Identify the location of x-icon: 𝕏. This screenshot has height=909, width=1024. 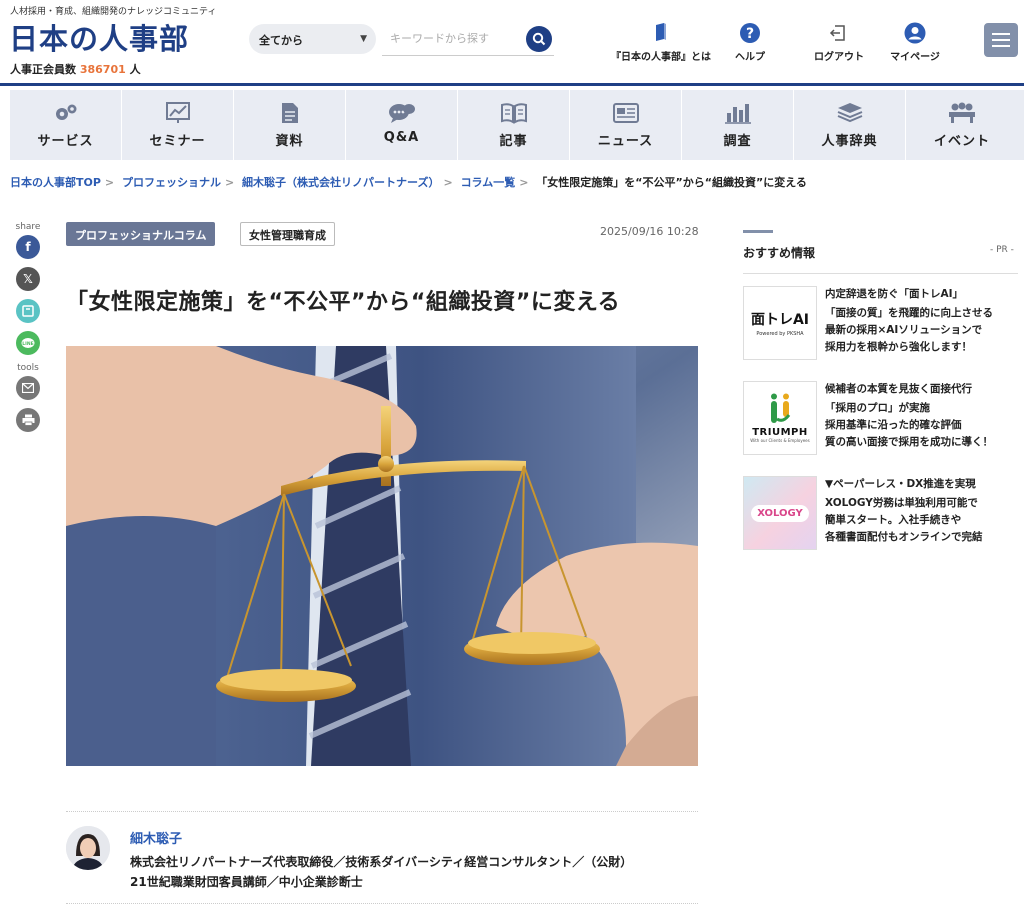
(28, 279).